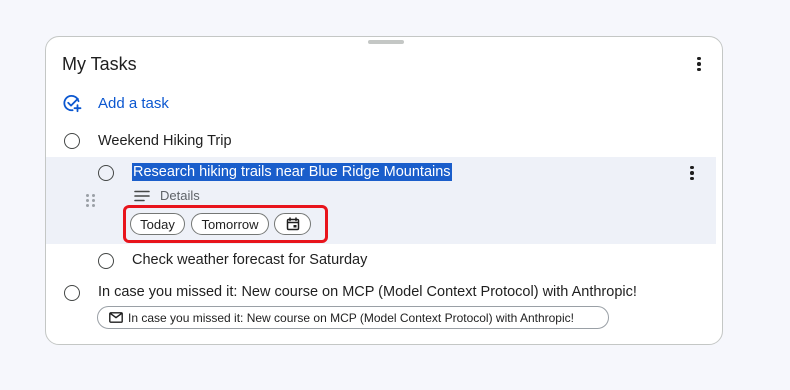  I want to click on date-chip-tomorrow: Tomorrow, so click(230, 224).